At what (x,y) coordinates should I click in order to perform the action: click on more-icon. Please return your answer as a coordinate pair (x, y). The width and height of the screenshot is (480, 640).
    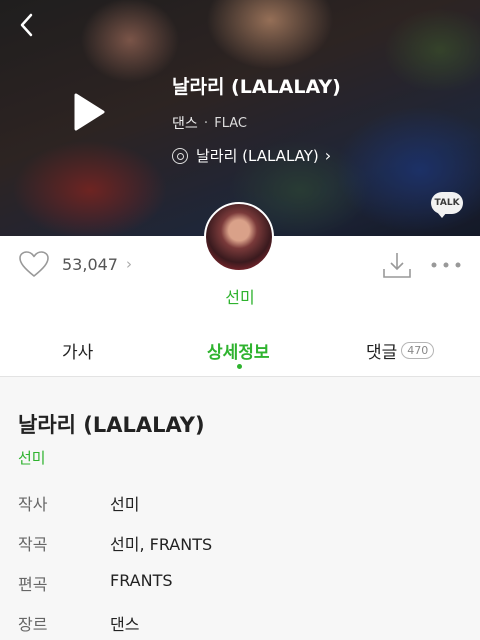
    Looking at the image, I should click on (446, 265).